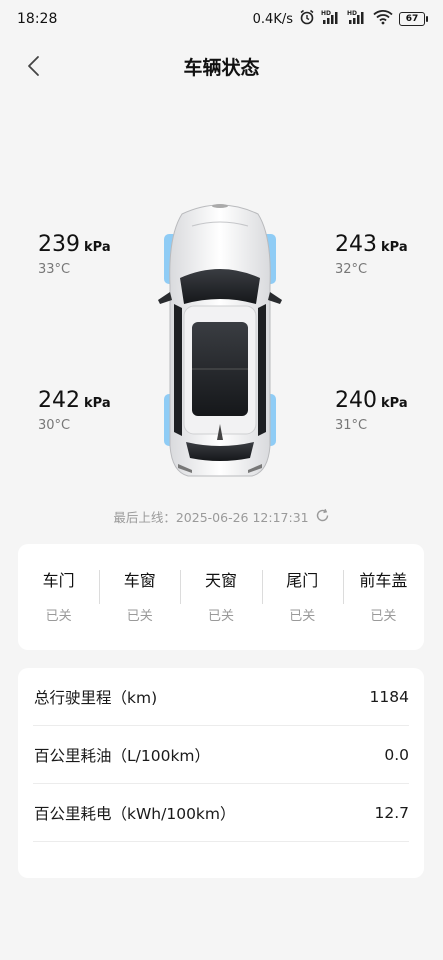 The height and width of the screenshot is (960, 443). I want to click on page-title: 车辆状态, so click(221, 67).